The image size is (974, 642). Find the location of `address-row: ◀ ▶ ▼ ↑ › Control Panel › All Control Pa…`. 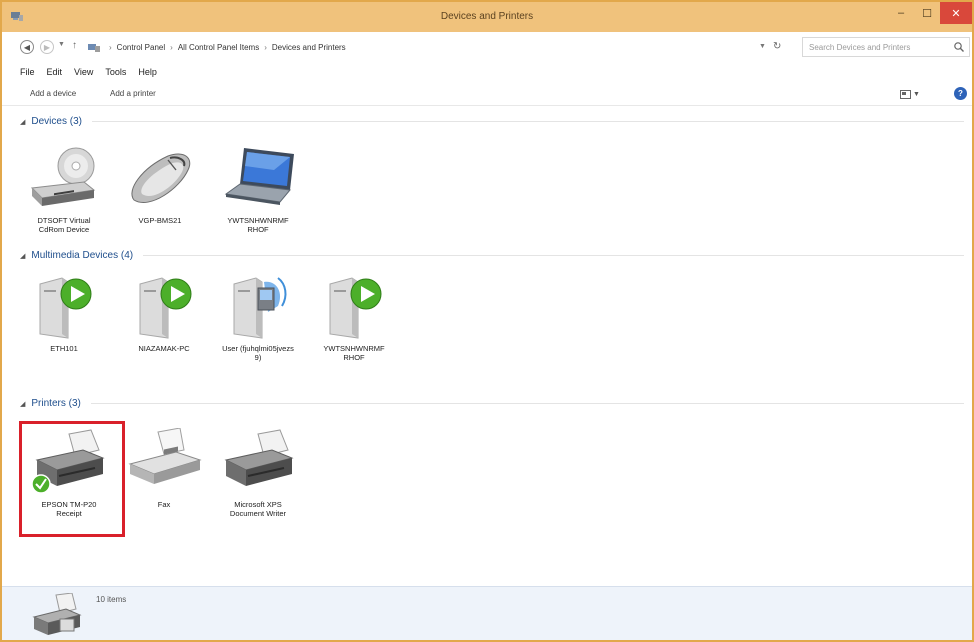

address-row: ◀ ▶ ▼ ↑ › Control Panel › All Control Pa… is located at coordinates (487, 47).